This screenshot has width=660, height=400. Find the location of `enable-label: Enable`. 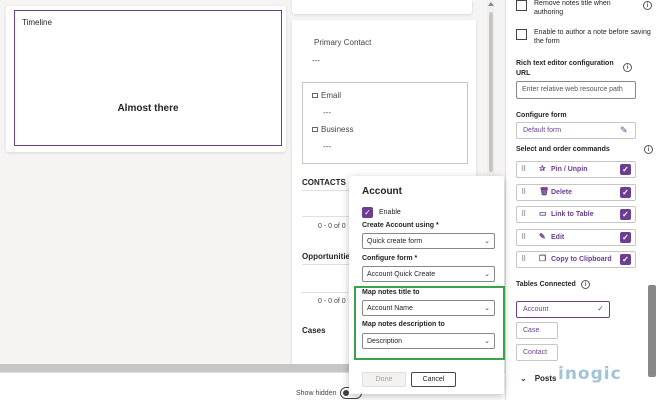

enable-label: Enable is located at coordinates (390, 212).